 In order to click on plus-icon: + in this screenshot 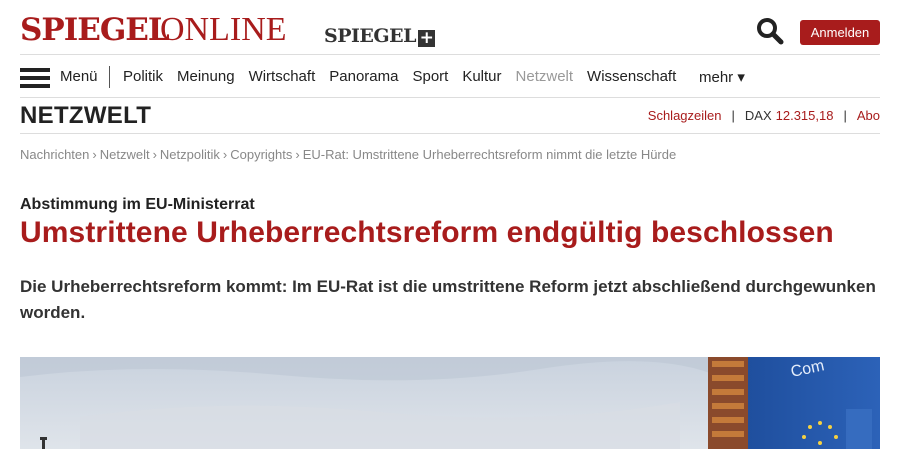, I will do `click(426, 38)`.